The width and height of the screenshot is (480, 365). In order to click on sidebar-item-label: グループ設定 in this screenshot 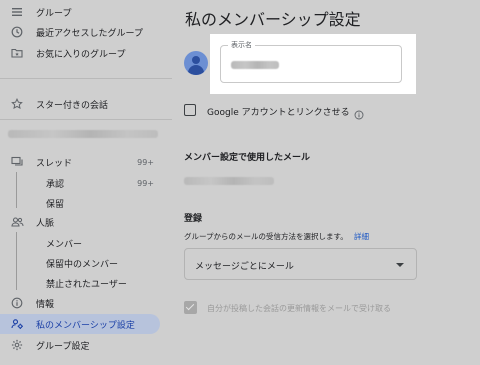, I will do `click(63, 346)`.